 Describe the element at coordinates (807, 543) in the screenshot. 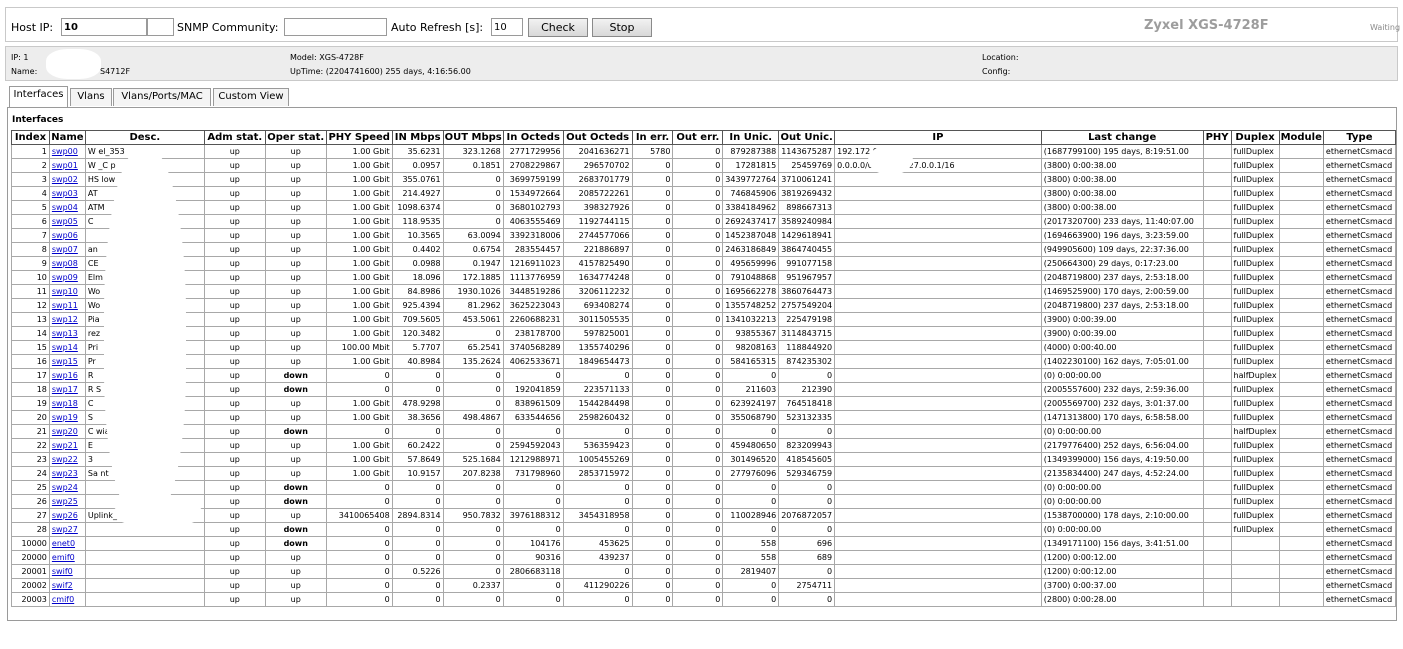

I see `table-cell: 696` at that location.